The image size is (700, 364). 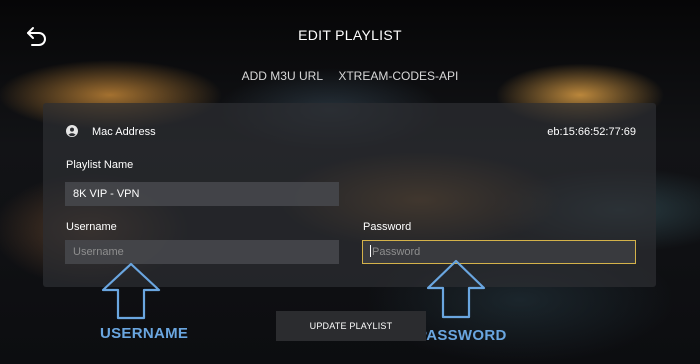 I want to click on password-field: Password, so click(x=499, y=252).